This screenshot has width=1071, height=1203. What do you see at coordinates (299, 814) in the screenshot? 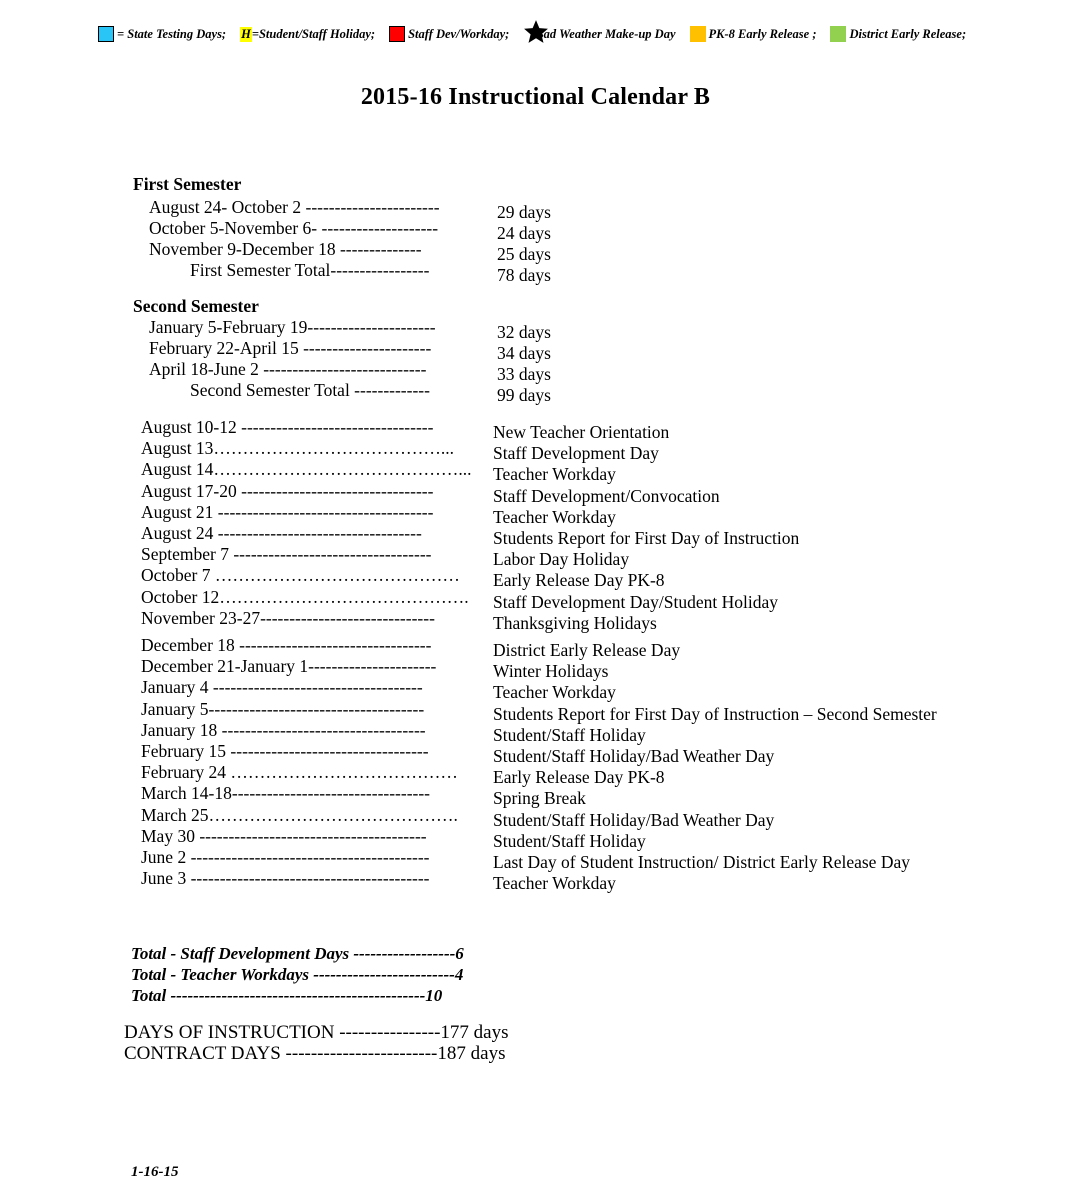
I see `event-date: March 25…………………………………….` at bounding box center [299, 814].